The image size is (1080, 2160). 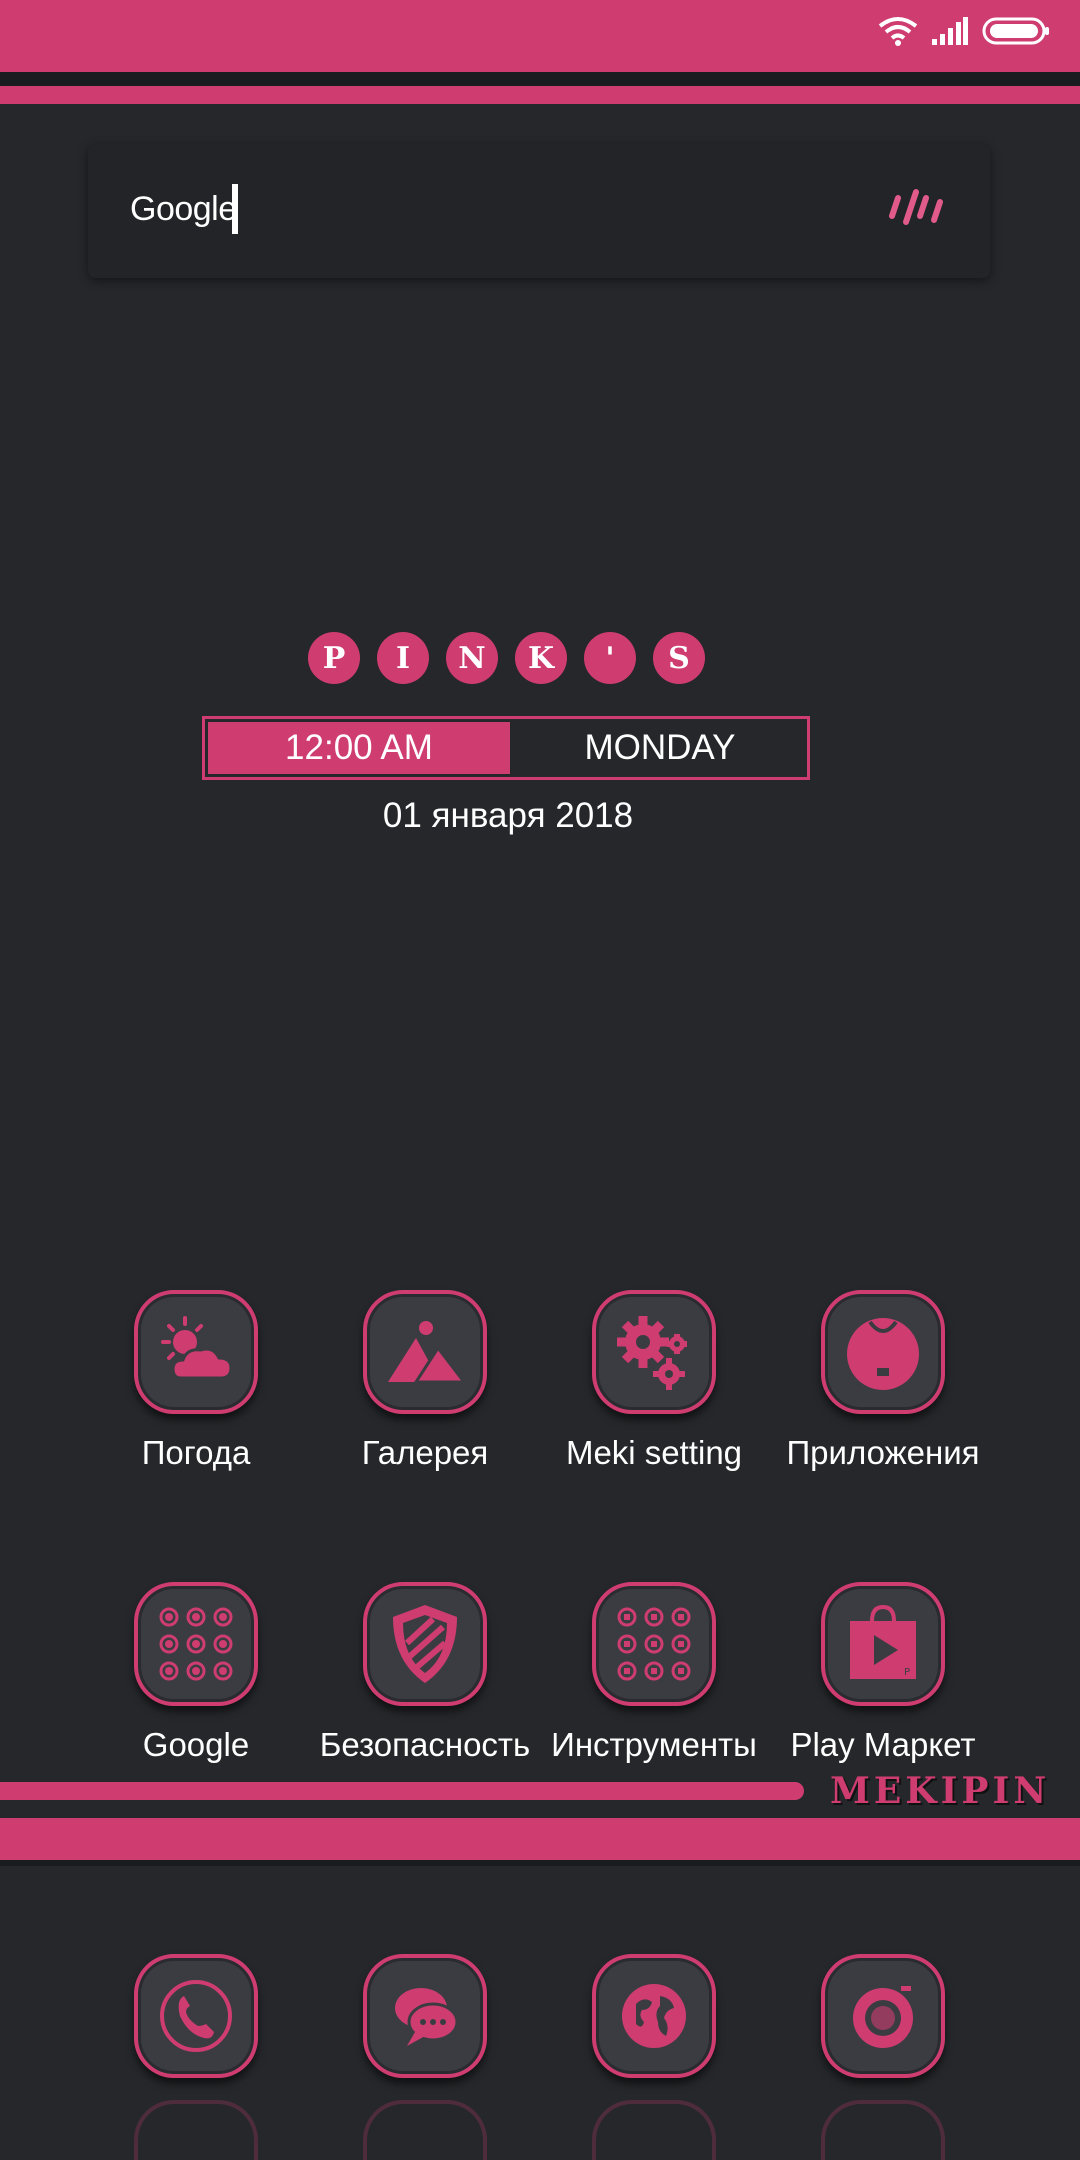 I want to click on app-meki-setting: Meki setting, so click(x=654, y=1381).